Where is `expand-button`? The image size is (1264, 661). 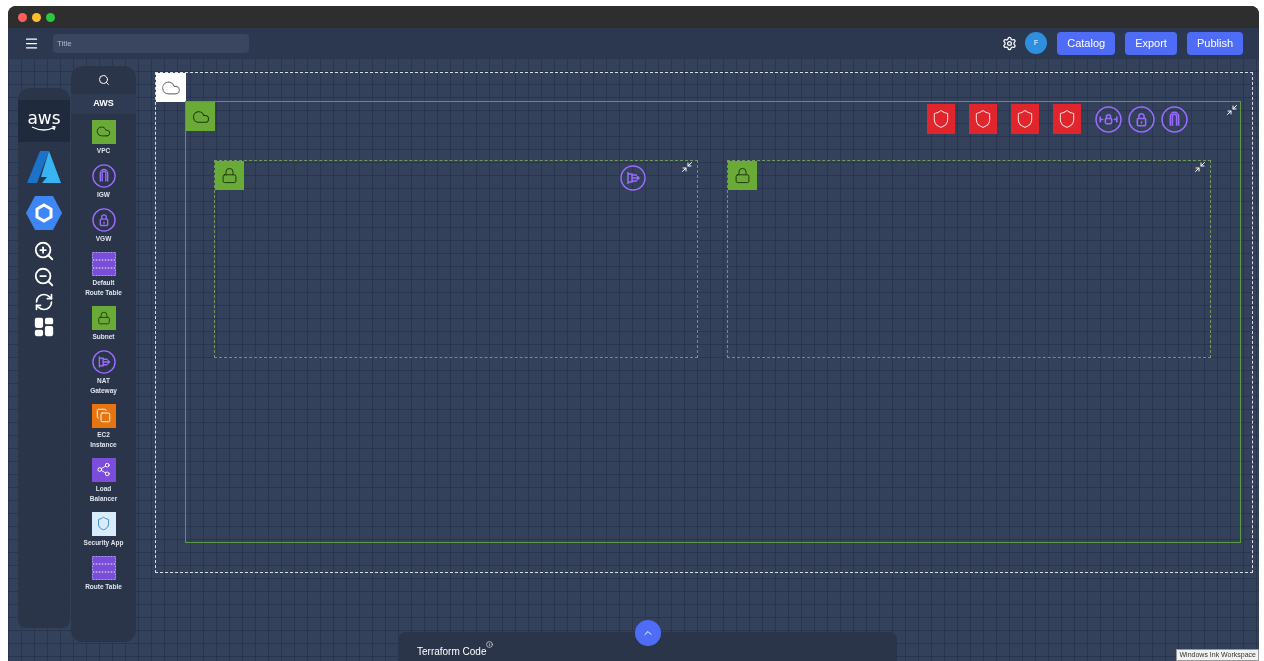 expand-button is located at coordinates (648, 633).